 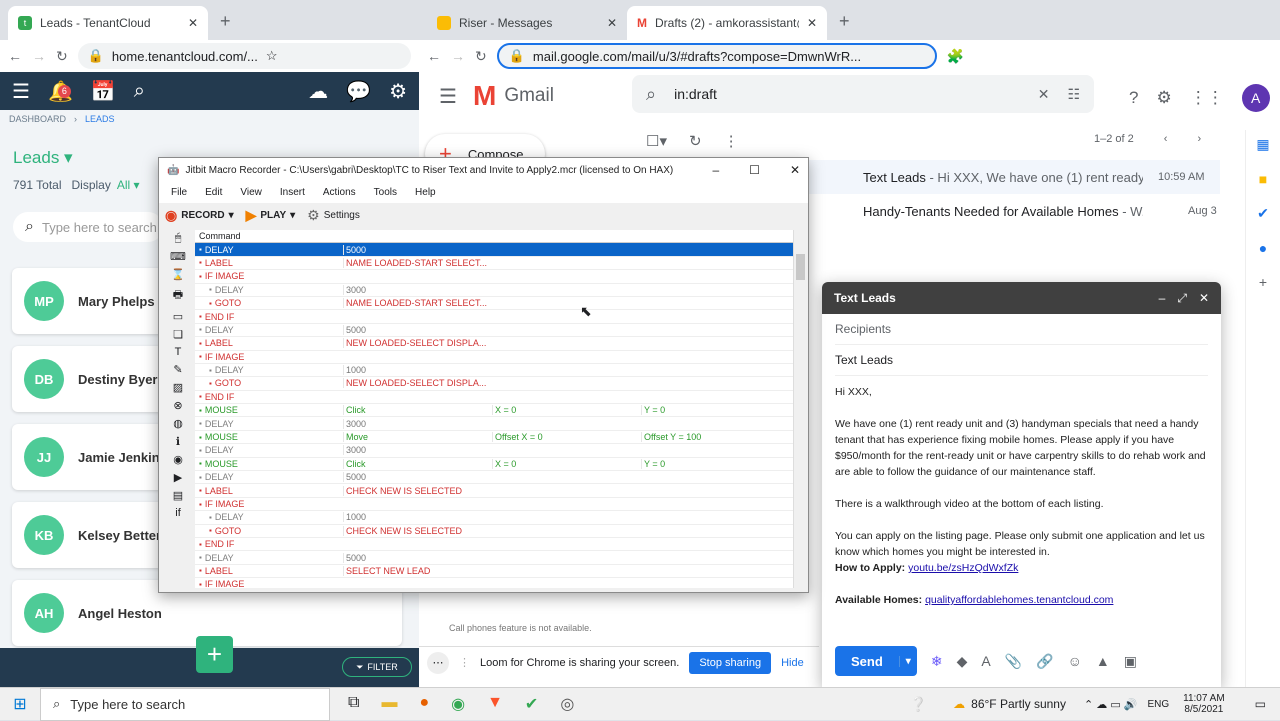 I want to click on hamburger-menu-icon: ☰, so click(x=21, y=91).